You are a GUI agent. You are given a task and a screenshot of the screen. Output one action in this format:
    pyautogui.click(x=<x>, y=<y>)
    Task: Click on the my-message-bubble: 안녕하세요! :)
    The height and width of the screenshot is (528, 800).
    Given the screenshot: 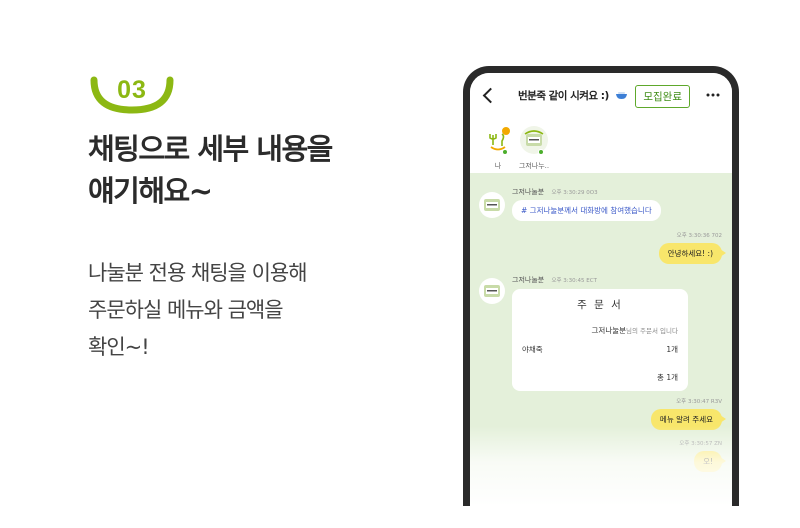 What is the action you would take?
    pyautogui.click(x=692, y=253)
    